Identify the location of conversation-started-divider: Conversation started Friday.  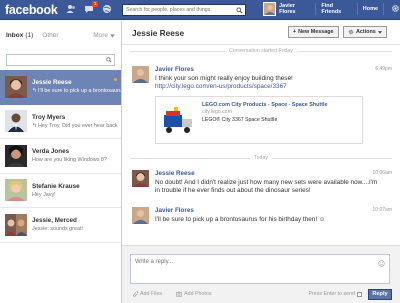
(261, 51).